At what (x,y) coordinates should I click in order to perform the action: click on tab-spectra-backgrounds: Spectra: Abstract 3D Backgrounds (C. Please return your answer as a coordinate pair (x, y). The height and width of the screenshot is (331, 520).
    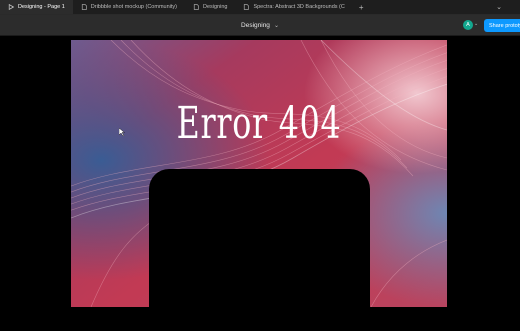
    Looking at the image, I should click on (293, 7).